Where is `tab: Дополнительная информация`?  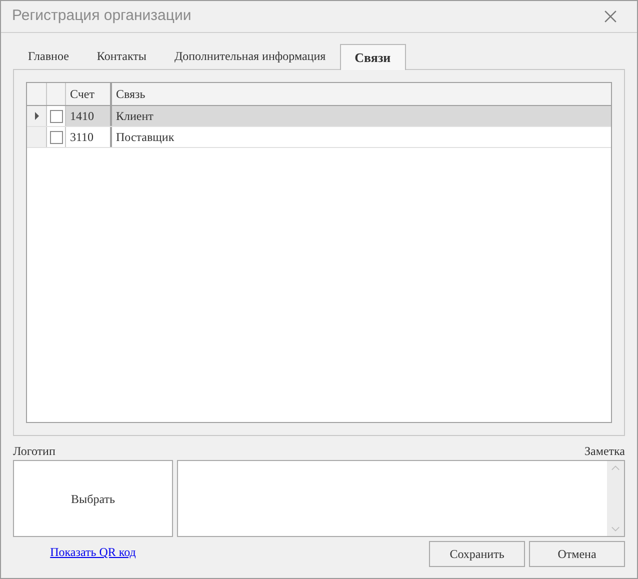 tab: Дополнительная информация is located at coordinates (250, 56).